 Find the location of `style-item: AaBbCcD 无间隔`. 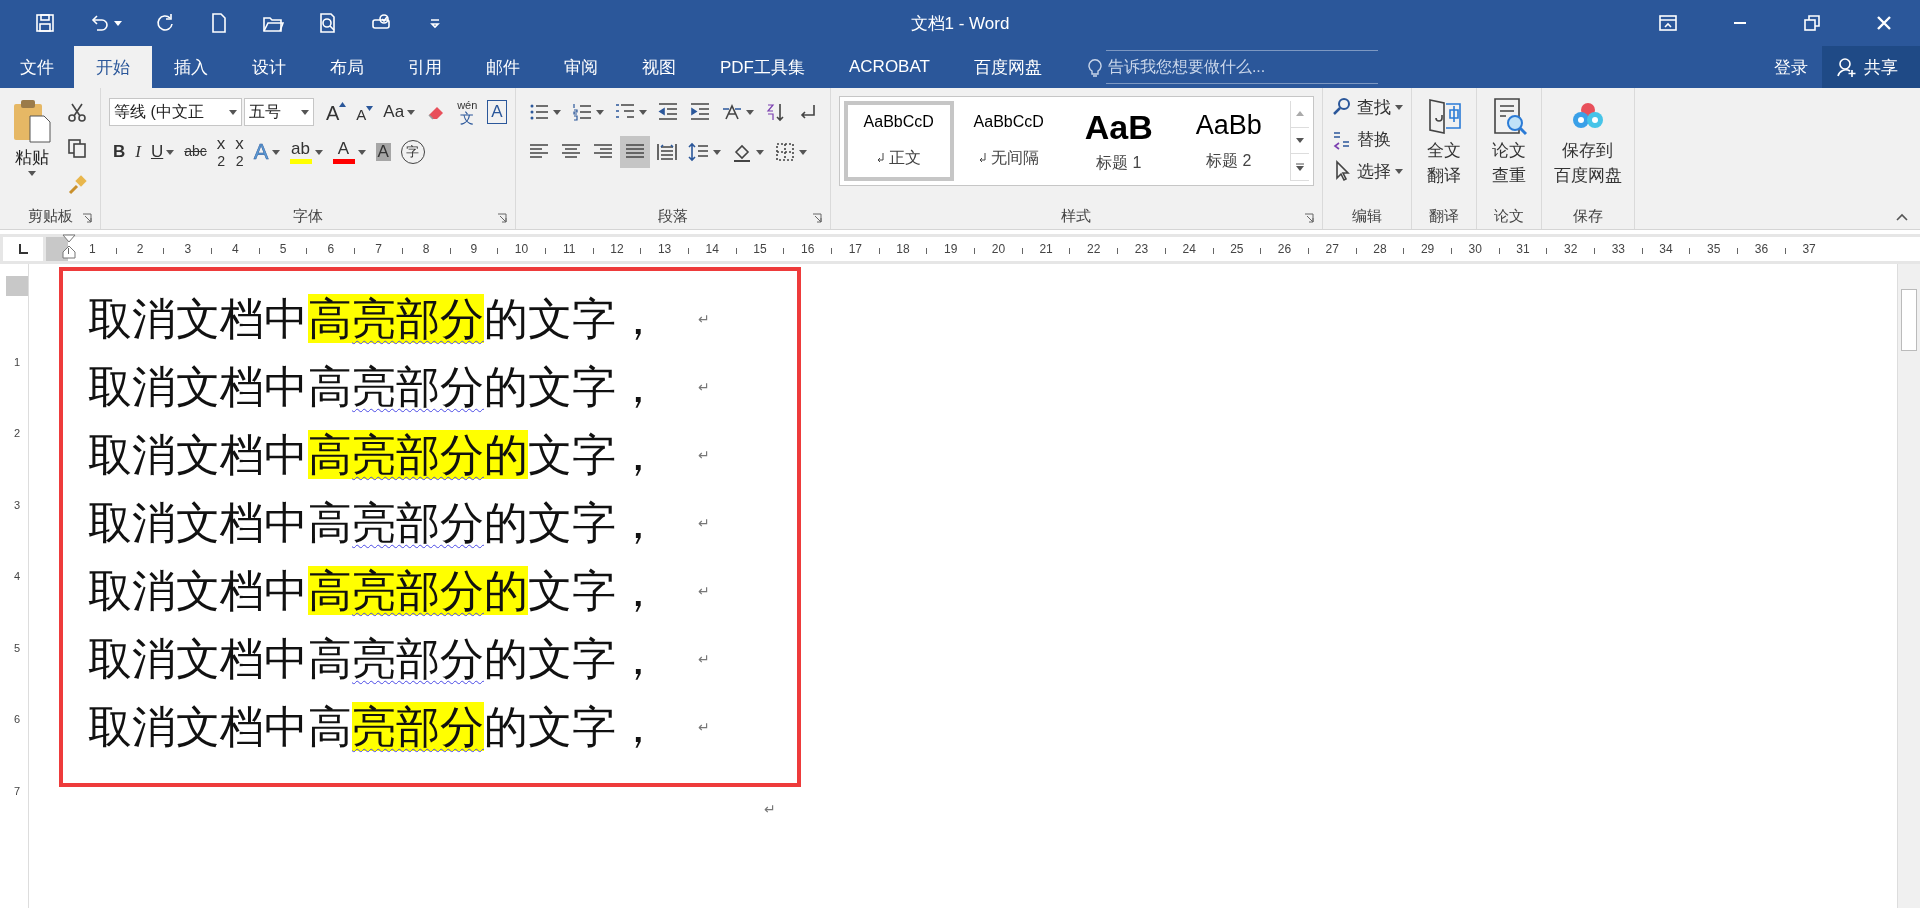

style-item: AaBbCcD 无间隔 is located at coordinates (1008, 141).